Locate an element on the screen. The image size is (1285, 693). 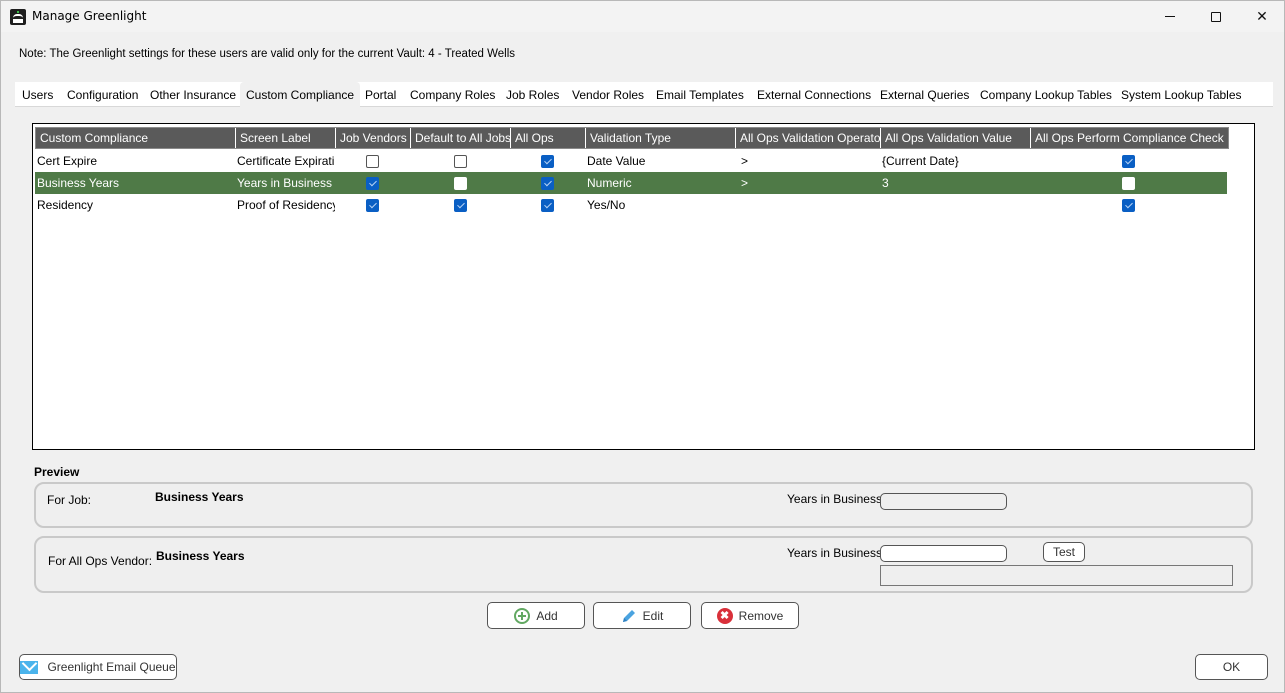
for-job-compliance-name: Business Years is located at coordinates (199, 497).